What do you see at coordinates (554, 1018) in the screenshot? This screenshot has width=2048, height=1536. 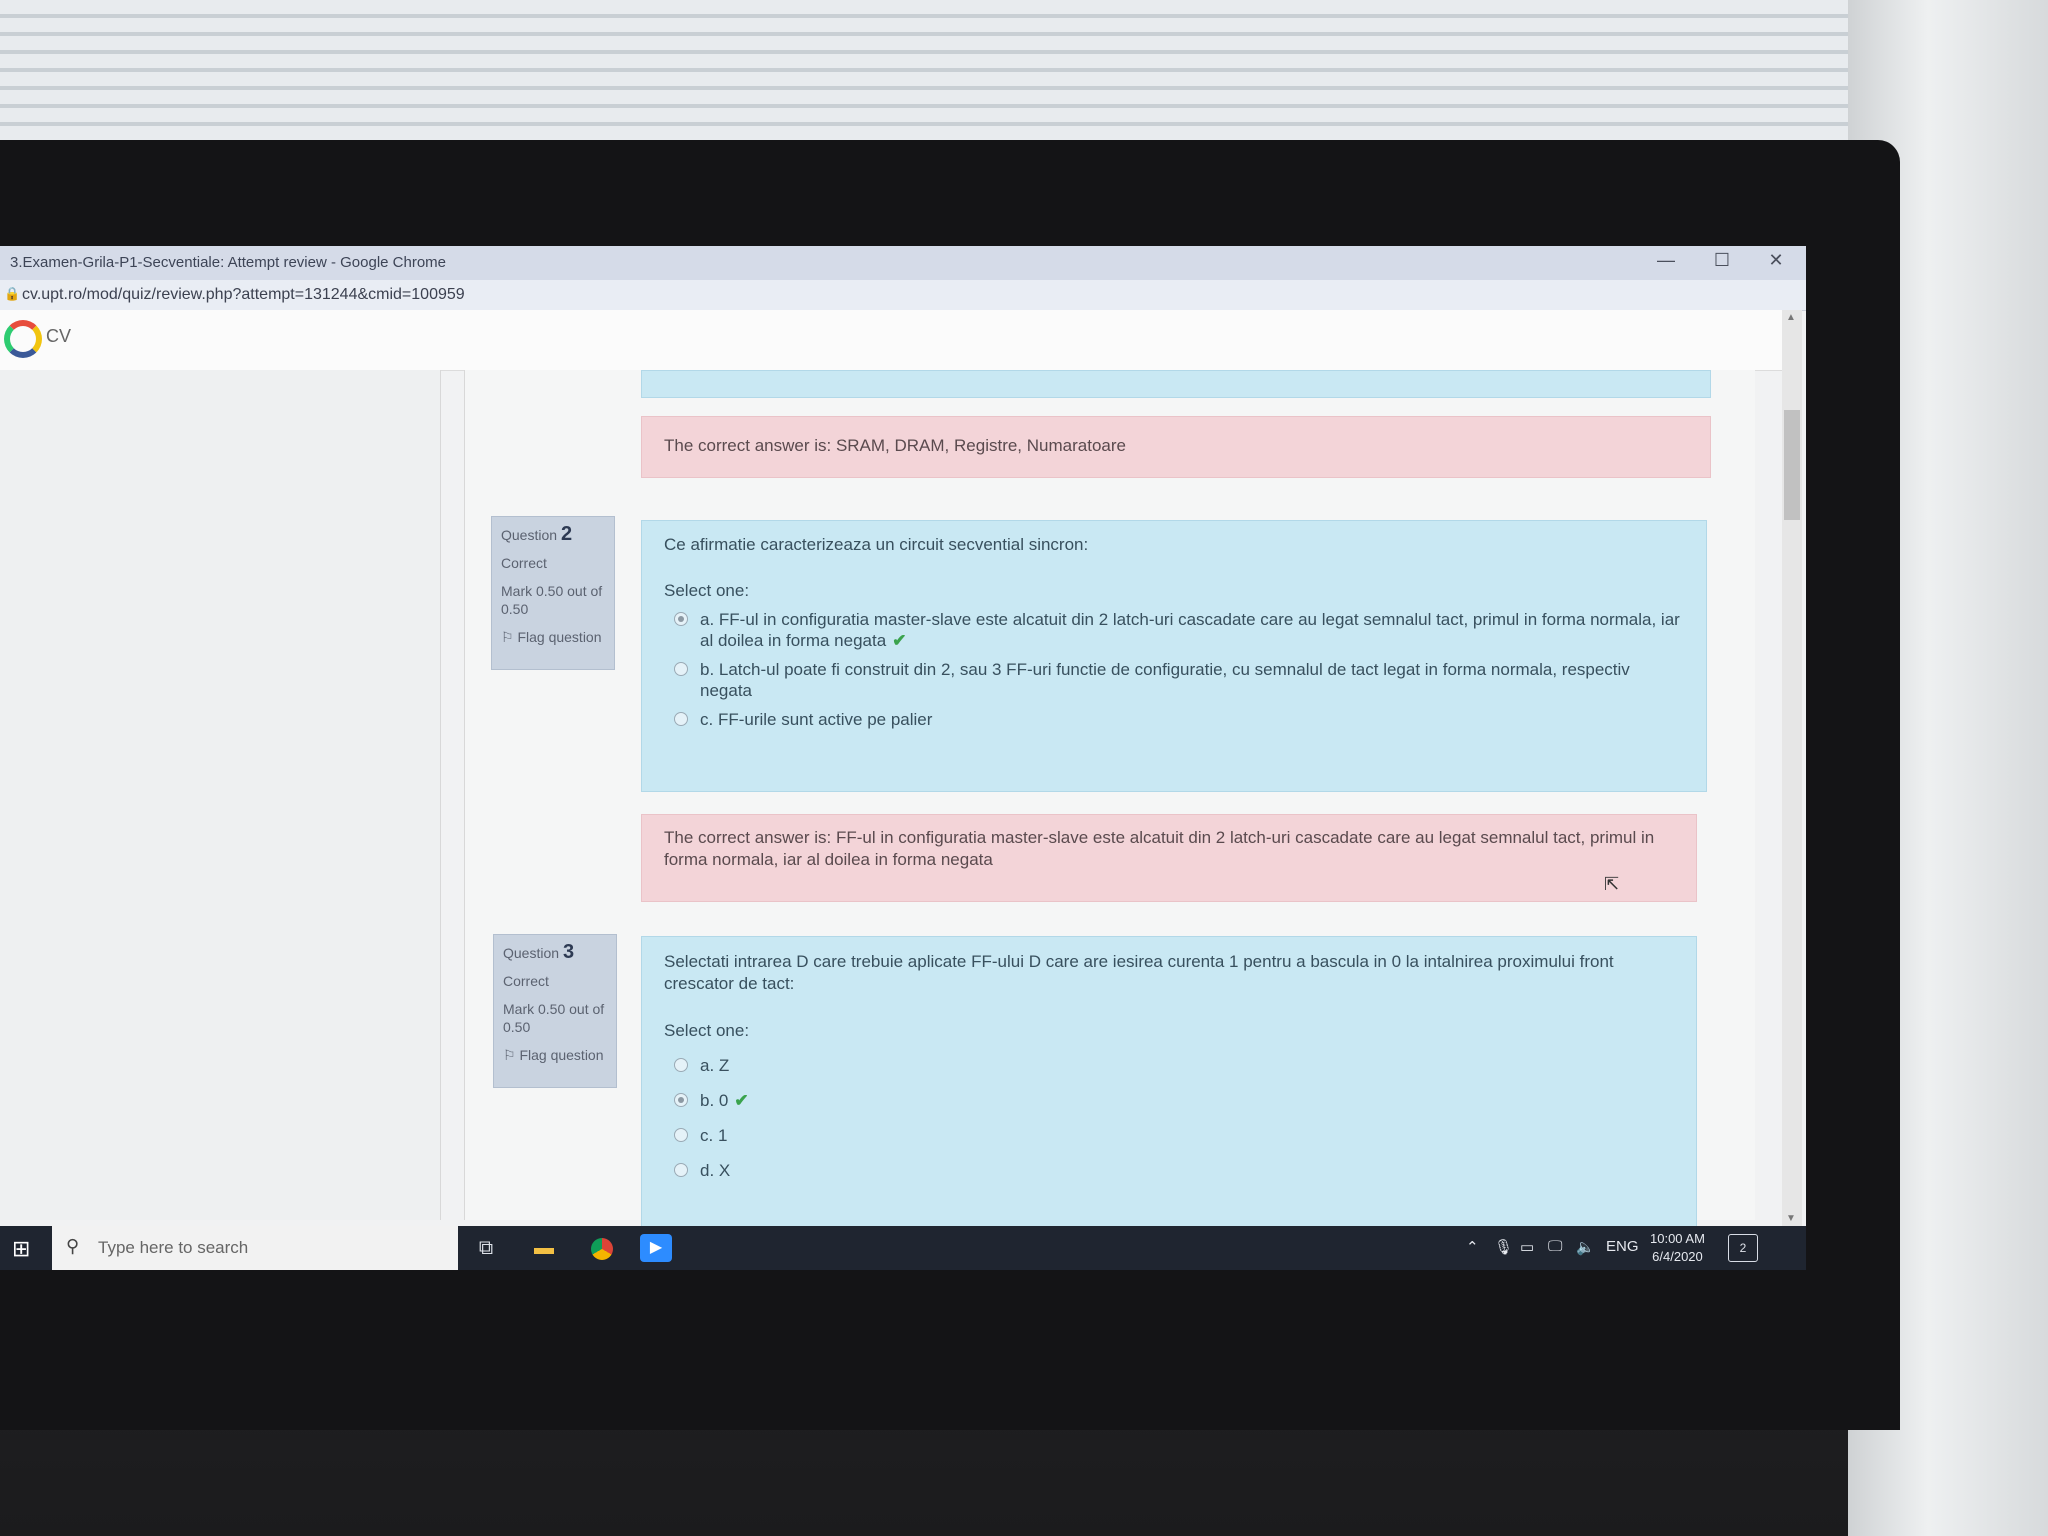 I see `question3-grade: Mark 0.50 out of 0.50` at bounding box center [554, 1018].